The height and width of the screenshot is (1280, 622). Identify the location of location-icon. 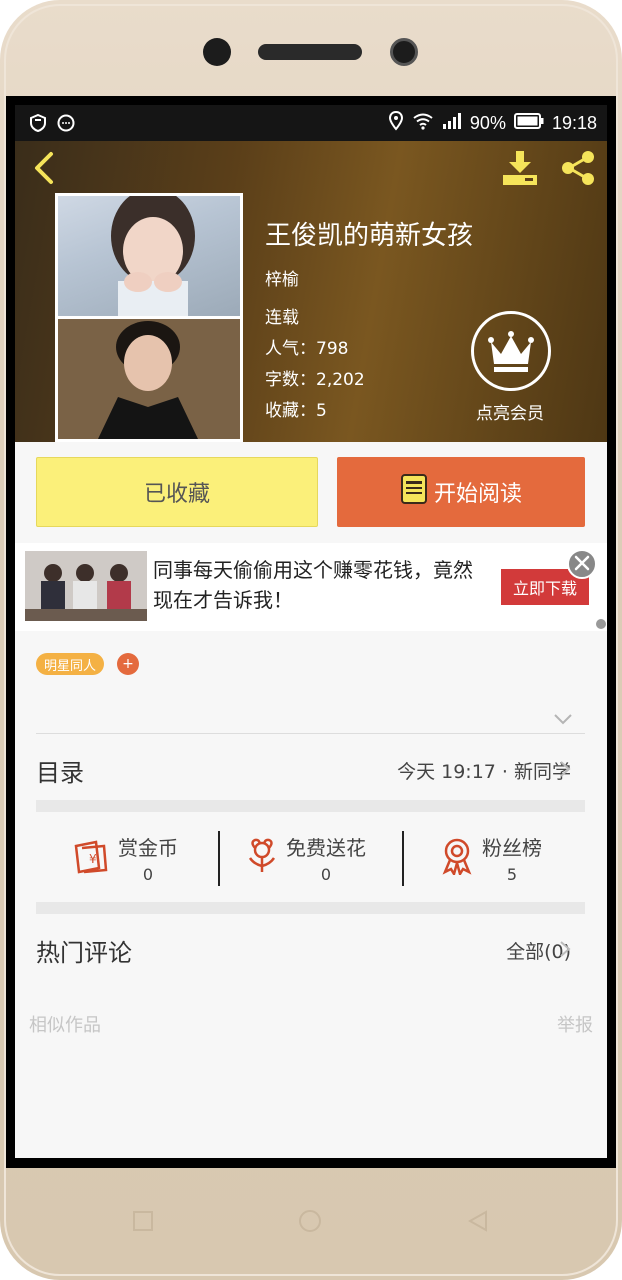
(396, 123).